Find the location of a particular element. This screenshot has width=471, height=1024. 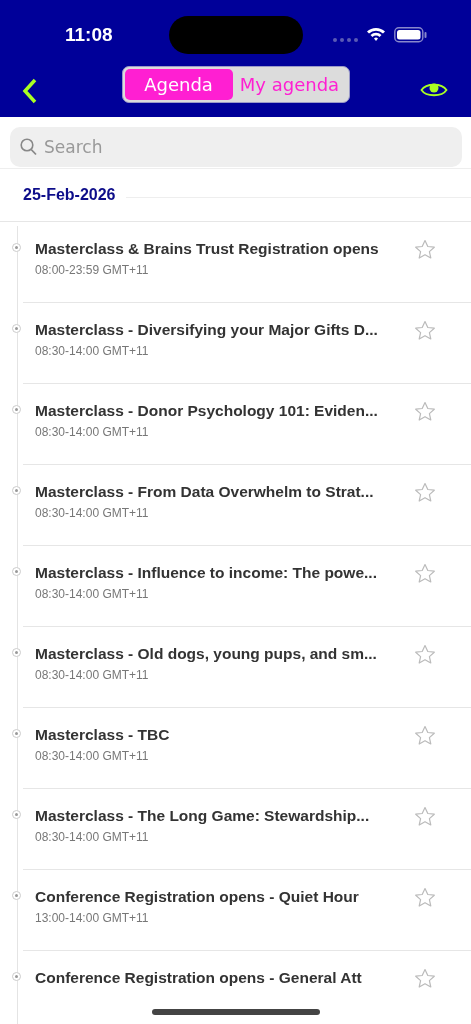

session-time: 08:00-23:59 GMT+11 is located at coordinates (92, 270).